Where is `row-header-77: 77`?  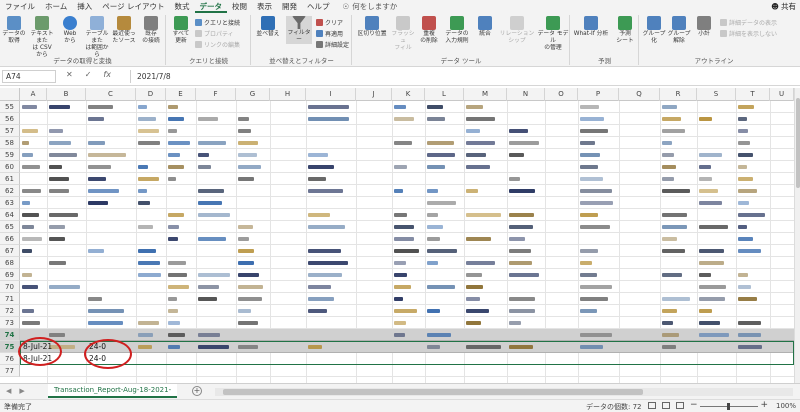 row-header-77: 77 is located at coordinates (10, 371).